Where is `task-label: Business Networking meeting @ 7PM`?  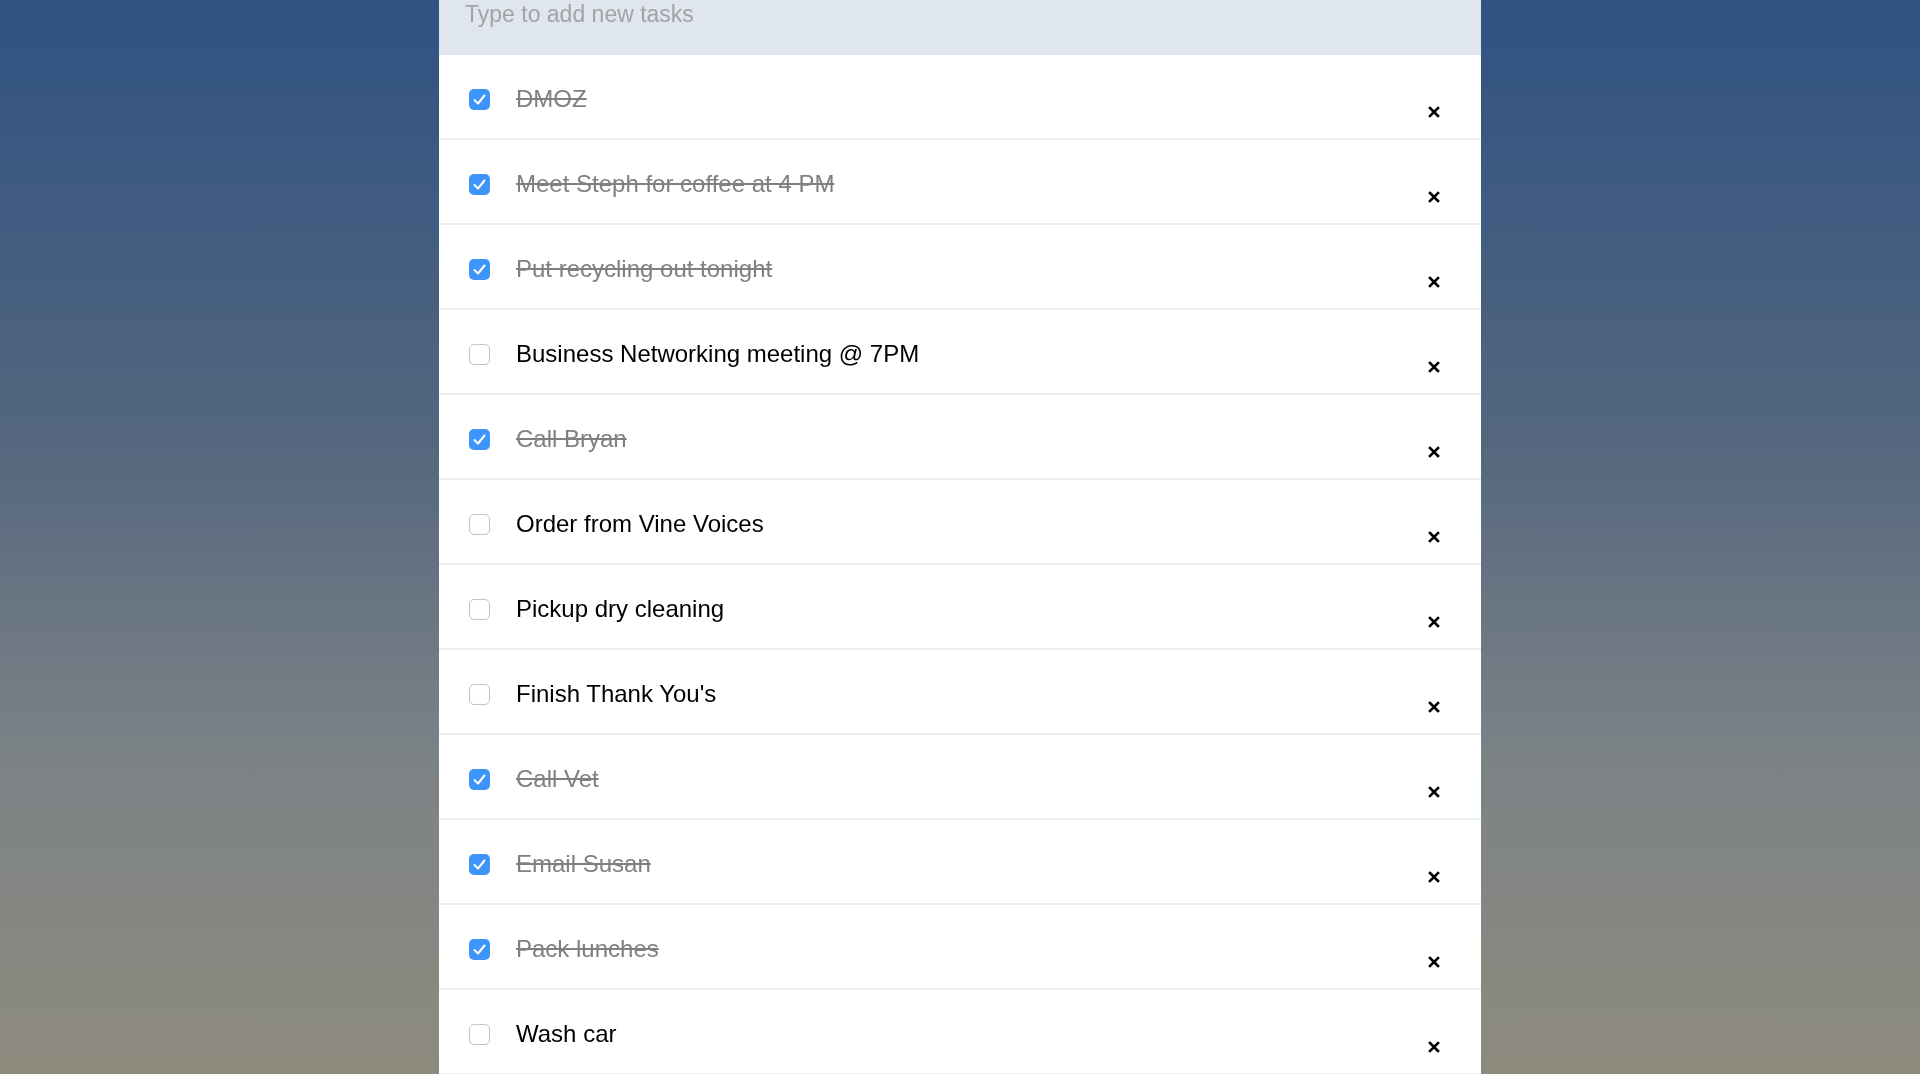
task-label: Business Networking meeting @ 7PM is located at coordinates (718, 354).